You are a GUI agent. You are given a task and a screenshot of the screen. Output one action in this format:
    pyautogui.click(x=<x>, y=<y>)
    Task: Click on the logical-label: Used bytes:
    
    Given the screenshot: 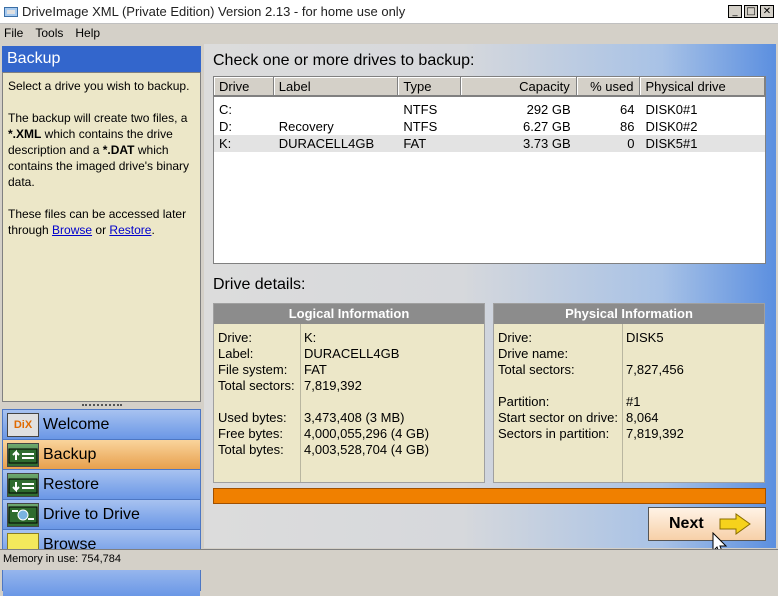 What is the action you would take?
    pyautogui.click(x=252, y=417)
    